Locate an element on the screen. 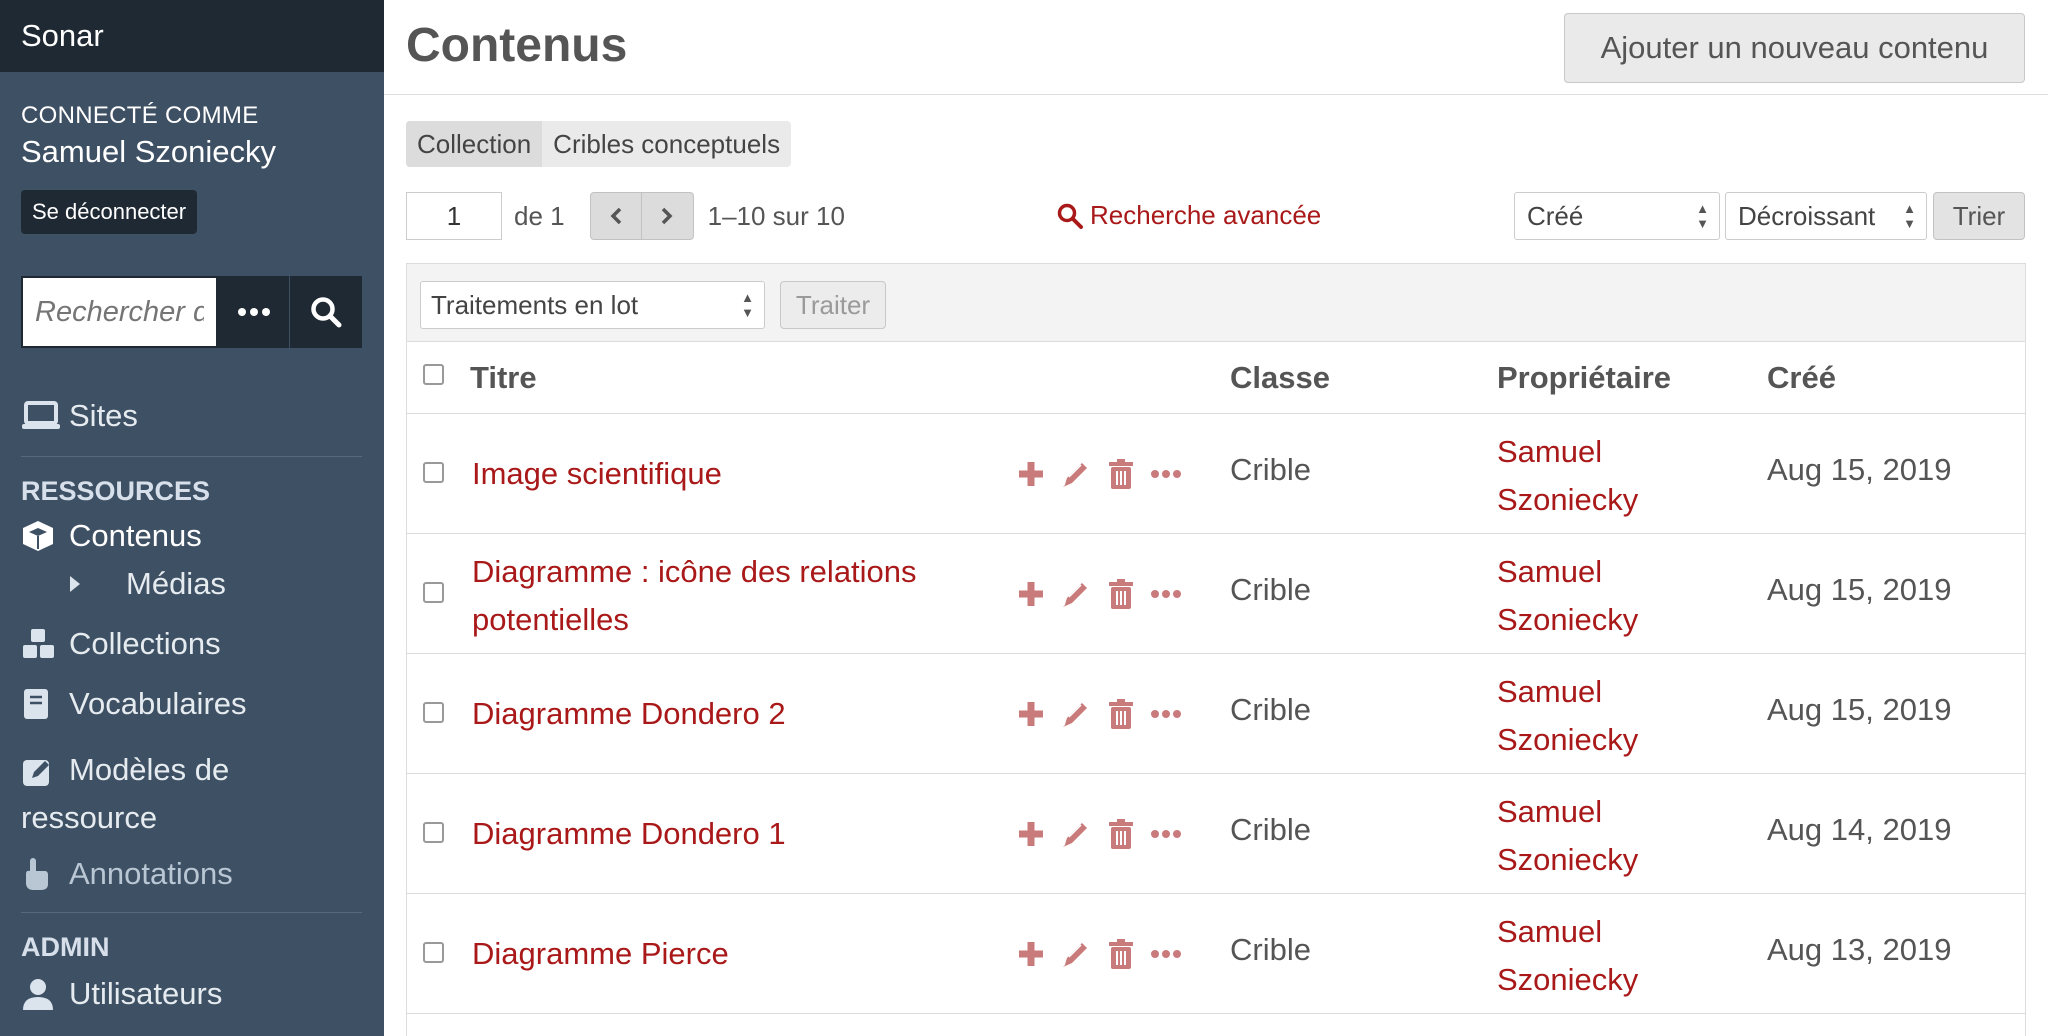 This screenshot has width=2048, height=1036. sidebar-item-sites: Sites is located at coordinates (79, 416).